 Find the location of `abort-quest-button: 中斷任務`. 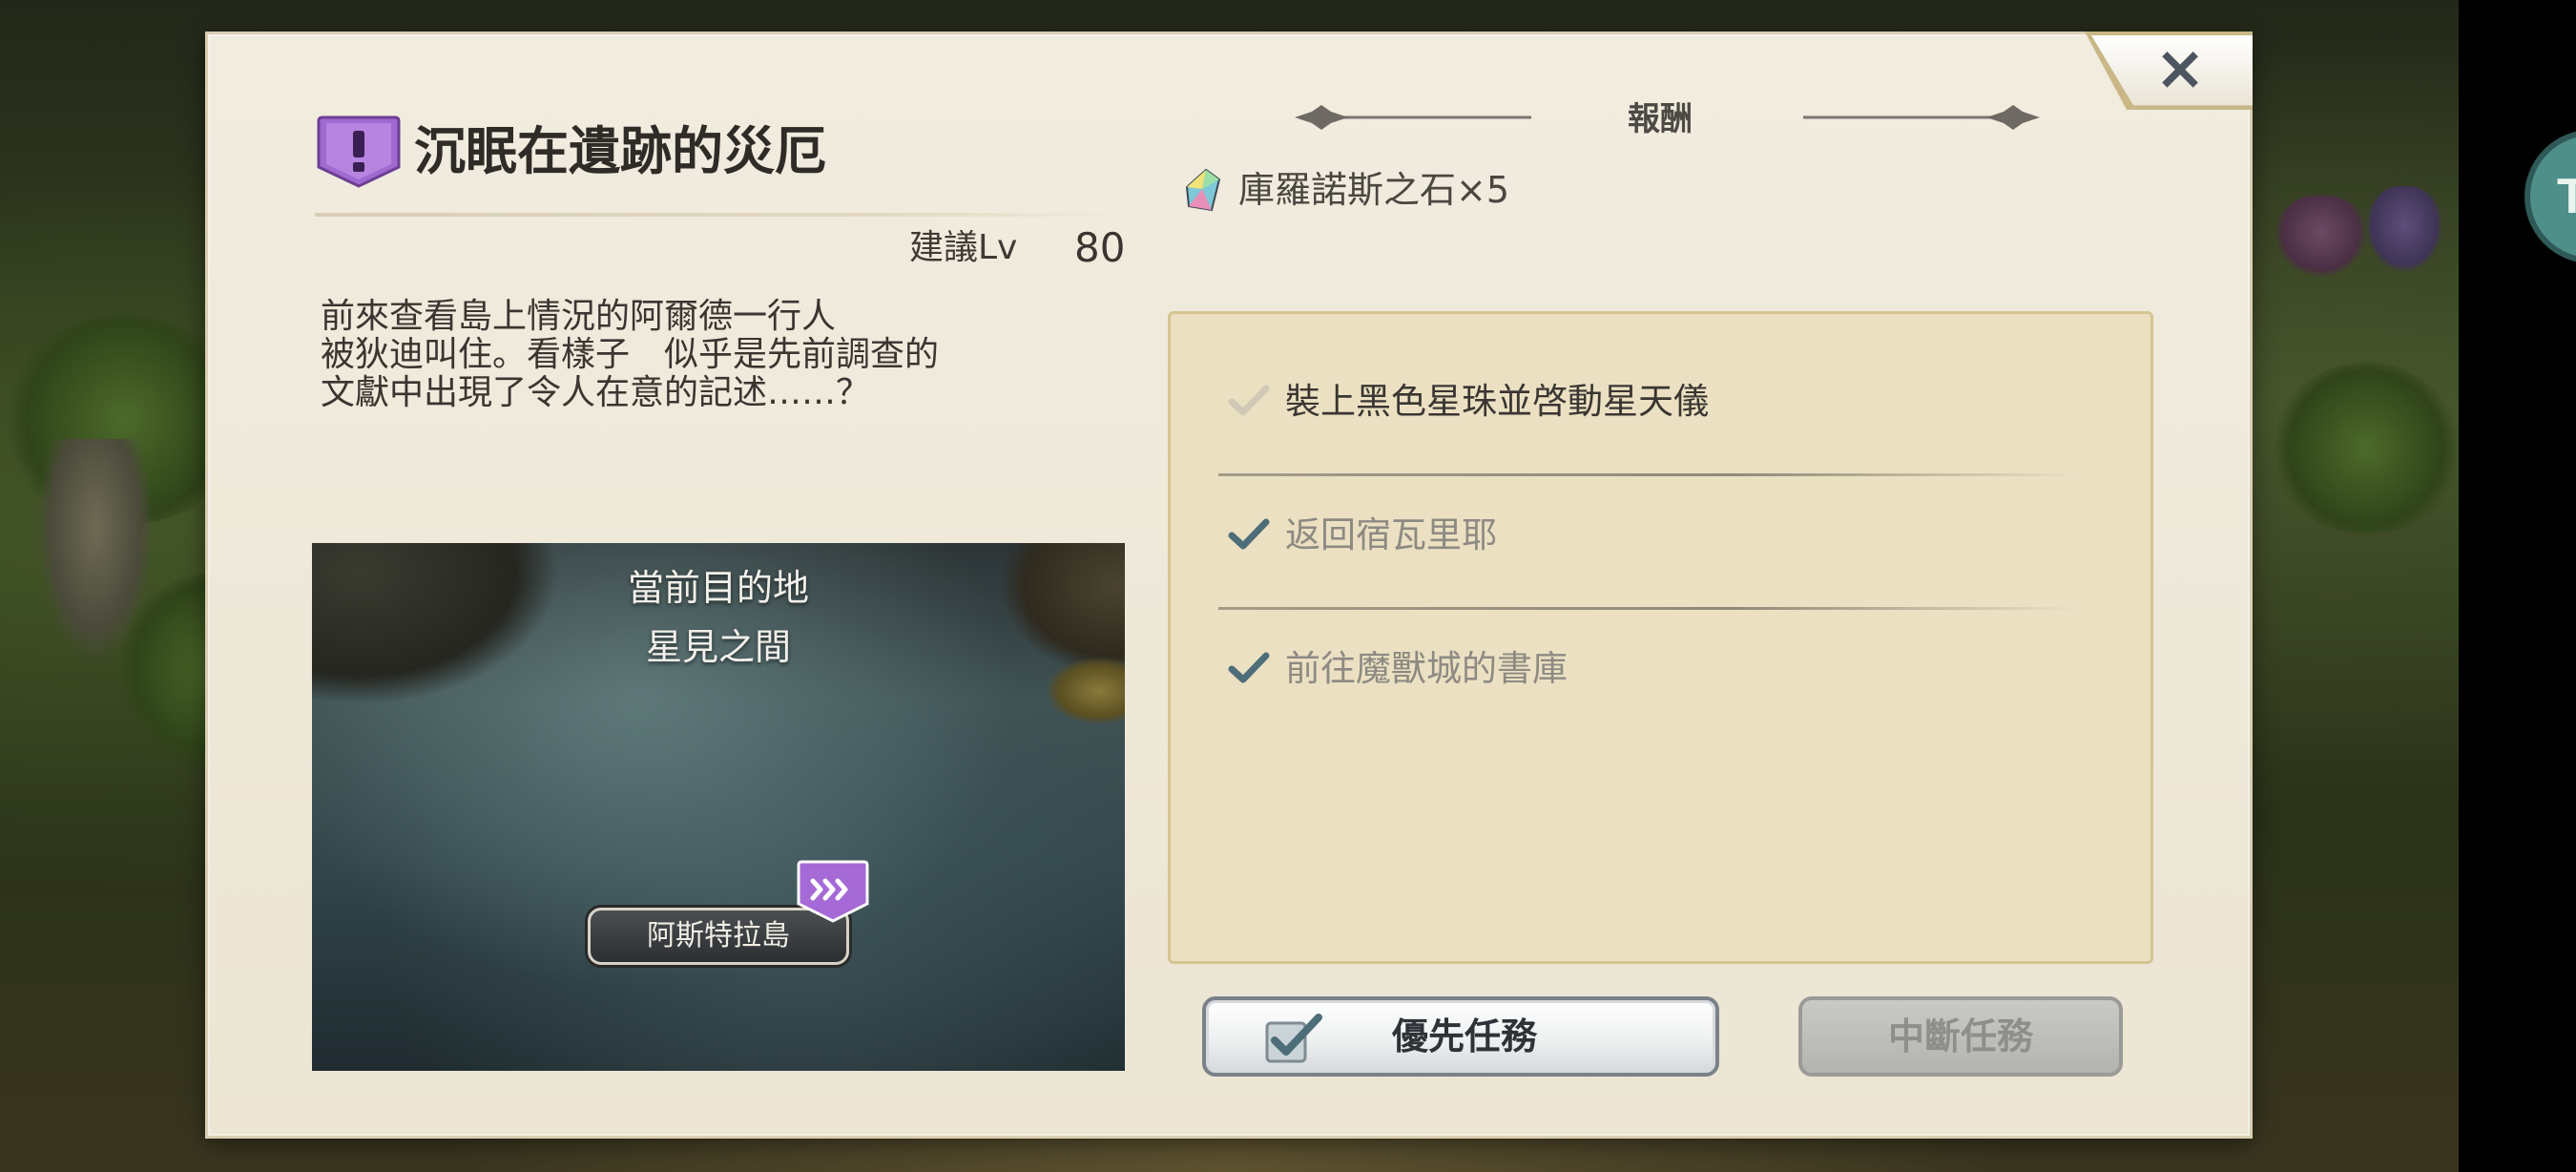

abort-quest-button: 中斷任務 is located at coordinates (1960, 1036).